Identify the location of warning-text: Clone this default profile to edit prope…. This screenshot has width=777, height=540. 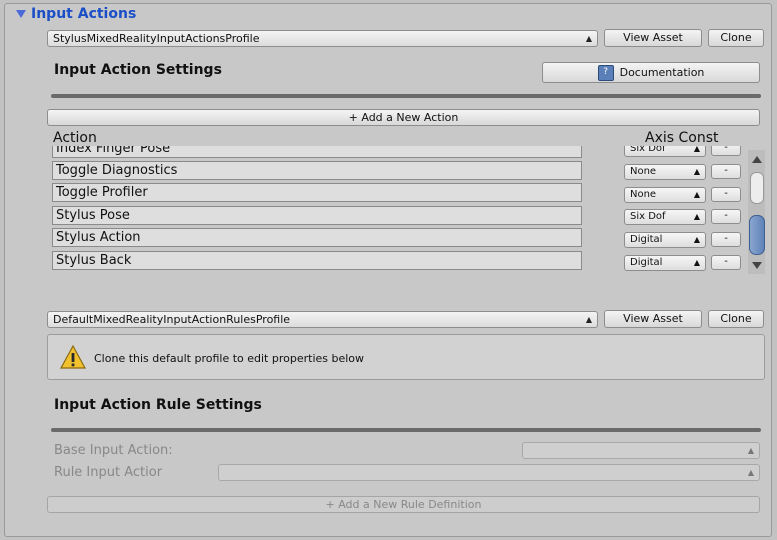
(229, 358).